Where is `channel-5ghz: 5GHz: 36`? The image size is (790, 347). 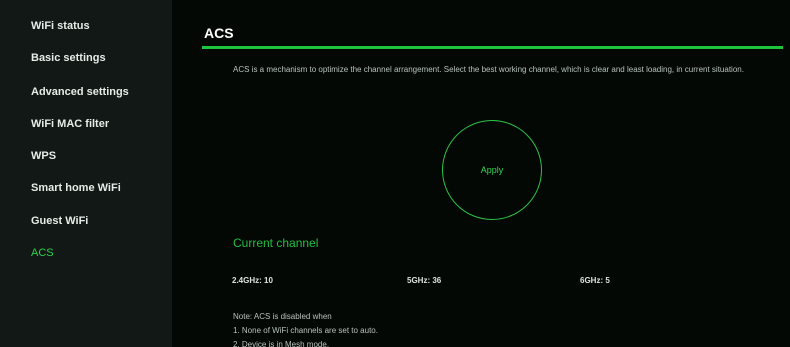 channel-5ghz: 5GHz: 36 is located at coordinates (424, 280).